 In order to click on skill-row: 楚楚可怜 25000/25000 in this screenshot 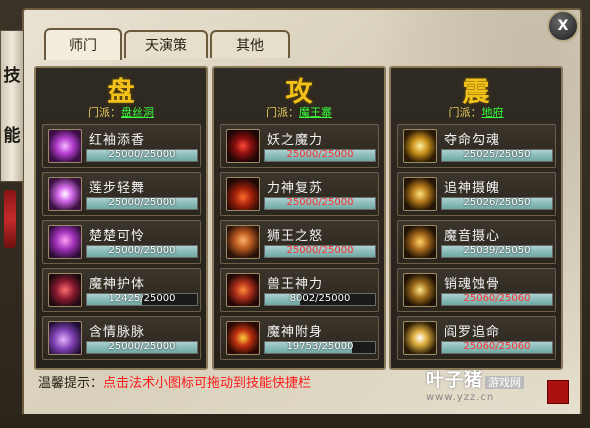, I will do `click(121, 242)`.